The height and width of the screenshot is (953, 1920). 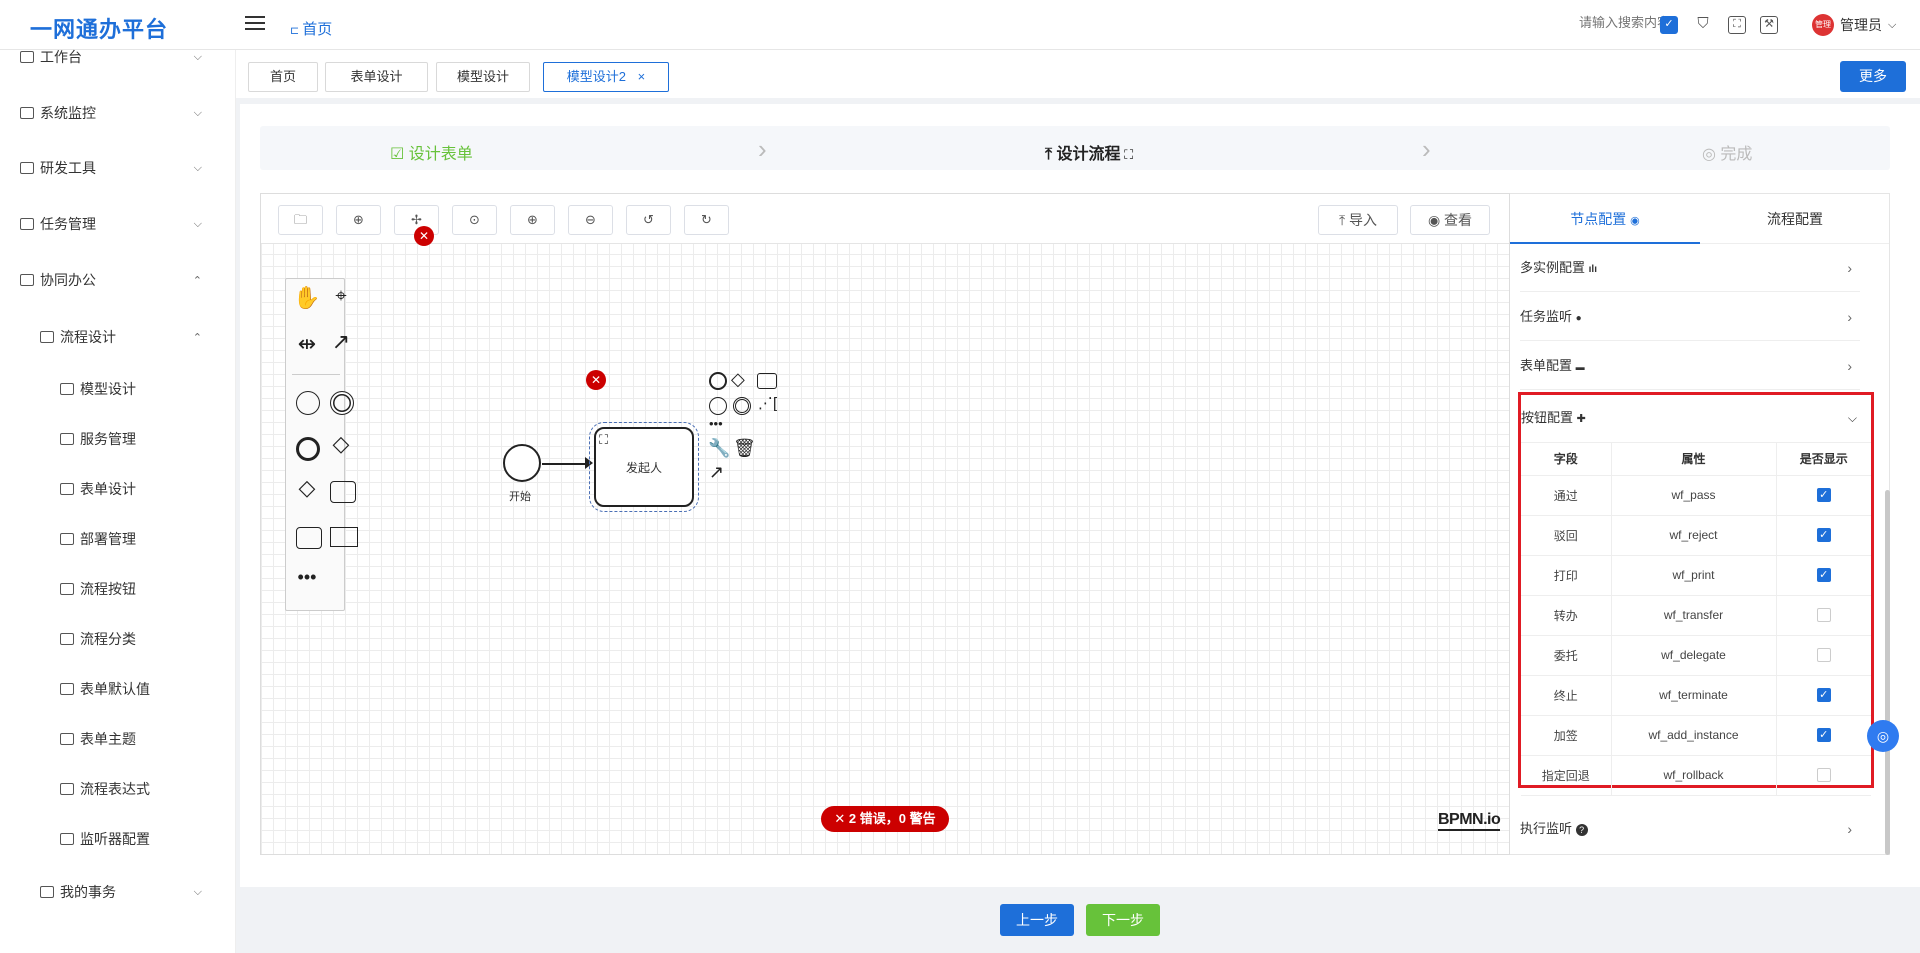 What do you see at coordinates (522, 463) in the screenshot?
I see `start-event` at bounding box center [522, 463].